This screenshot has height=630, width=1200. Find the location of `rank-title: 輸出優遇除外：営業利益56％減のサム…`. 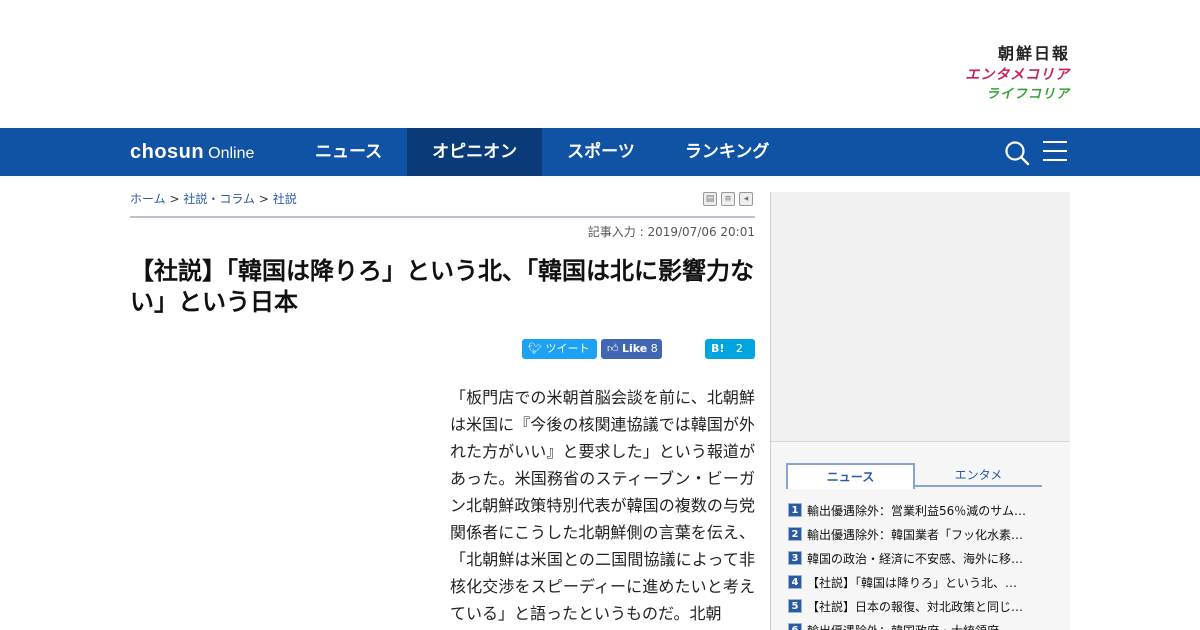

rank-title: 輸出優遇除外：営業利益56％減のサム… is located at coordinates (917, 510).